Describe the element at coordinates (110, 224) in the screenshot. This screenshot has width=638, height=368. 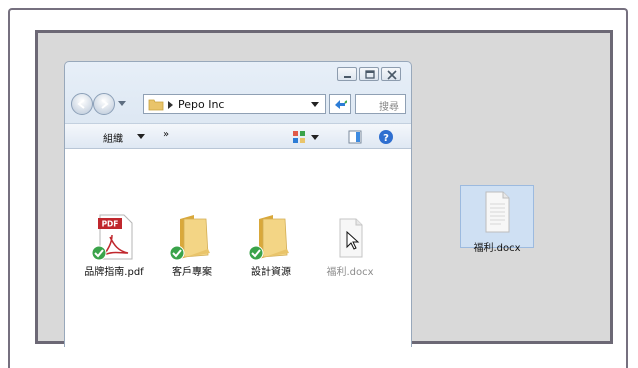
I see `svg-text: PDF` at that location.